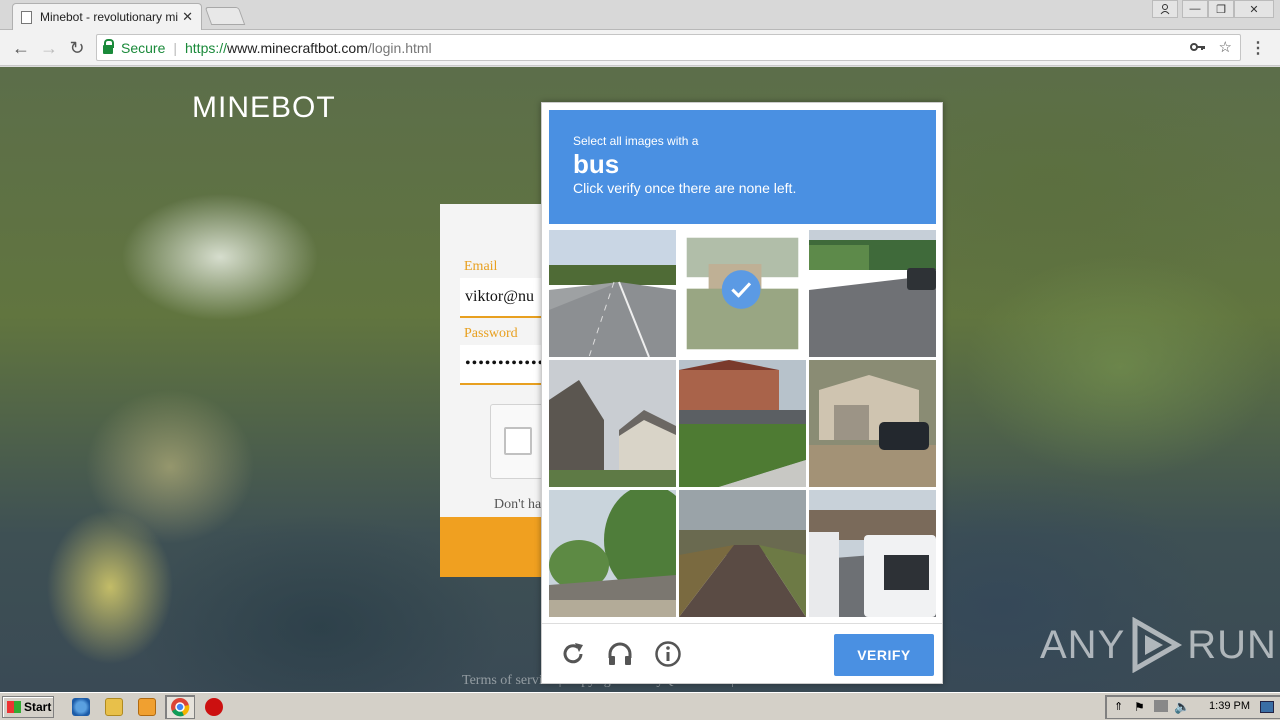 This screenshot has height=720, width=1280. What do you see at coordinates (1165, 9) in the screenshot?
I see `user-icon` at bounding box center [1165, 9].